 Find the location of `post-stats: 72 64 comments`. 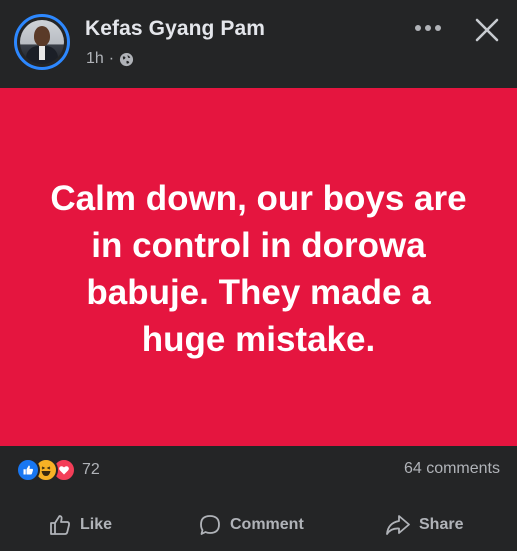

post-stats: 72 64 comments is located at coordinates (258, 471).